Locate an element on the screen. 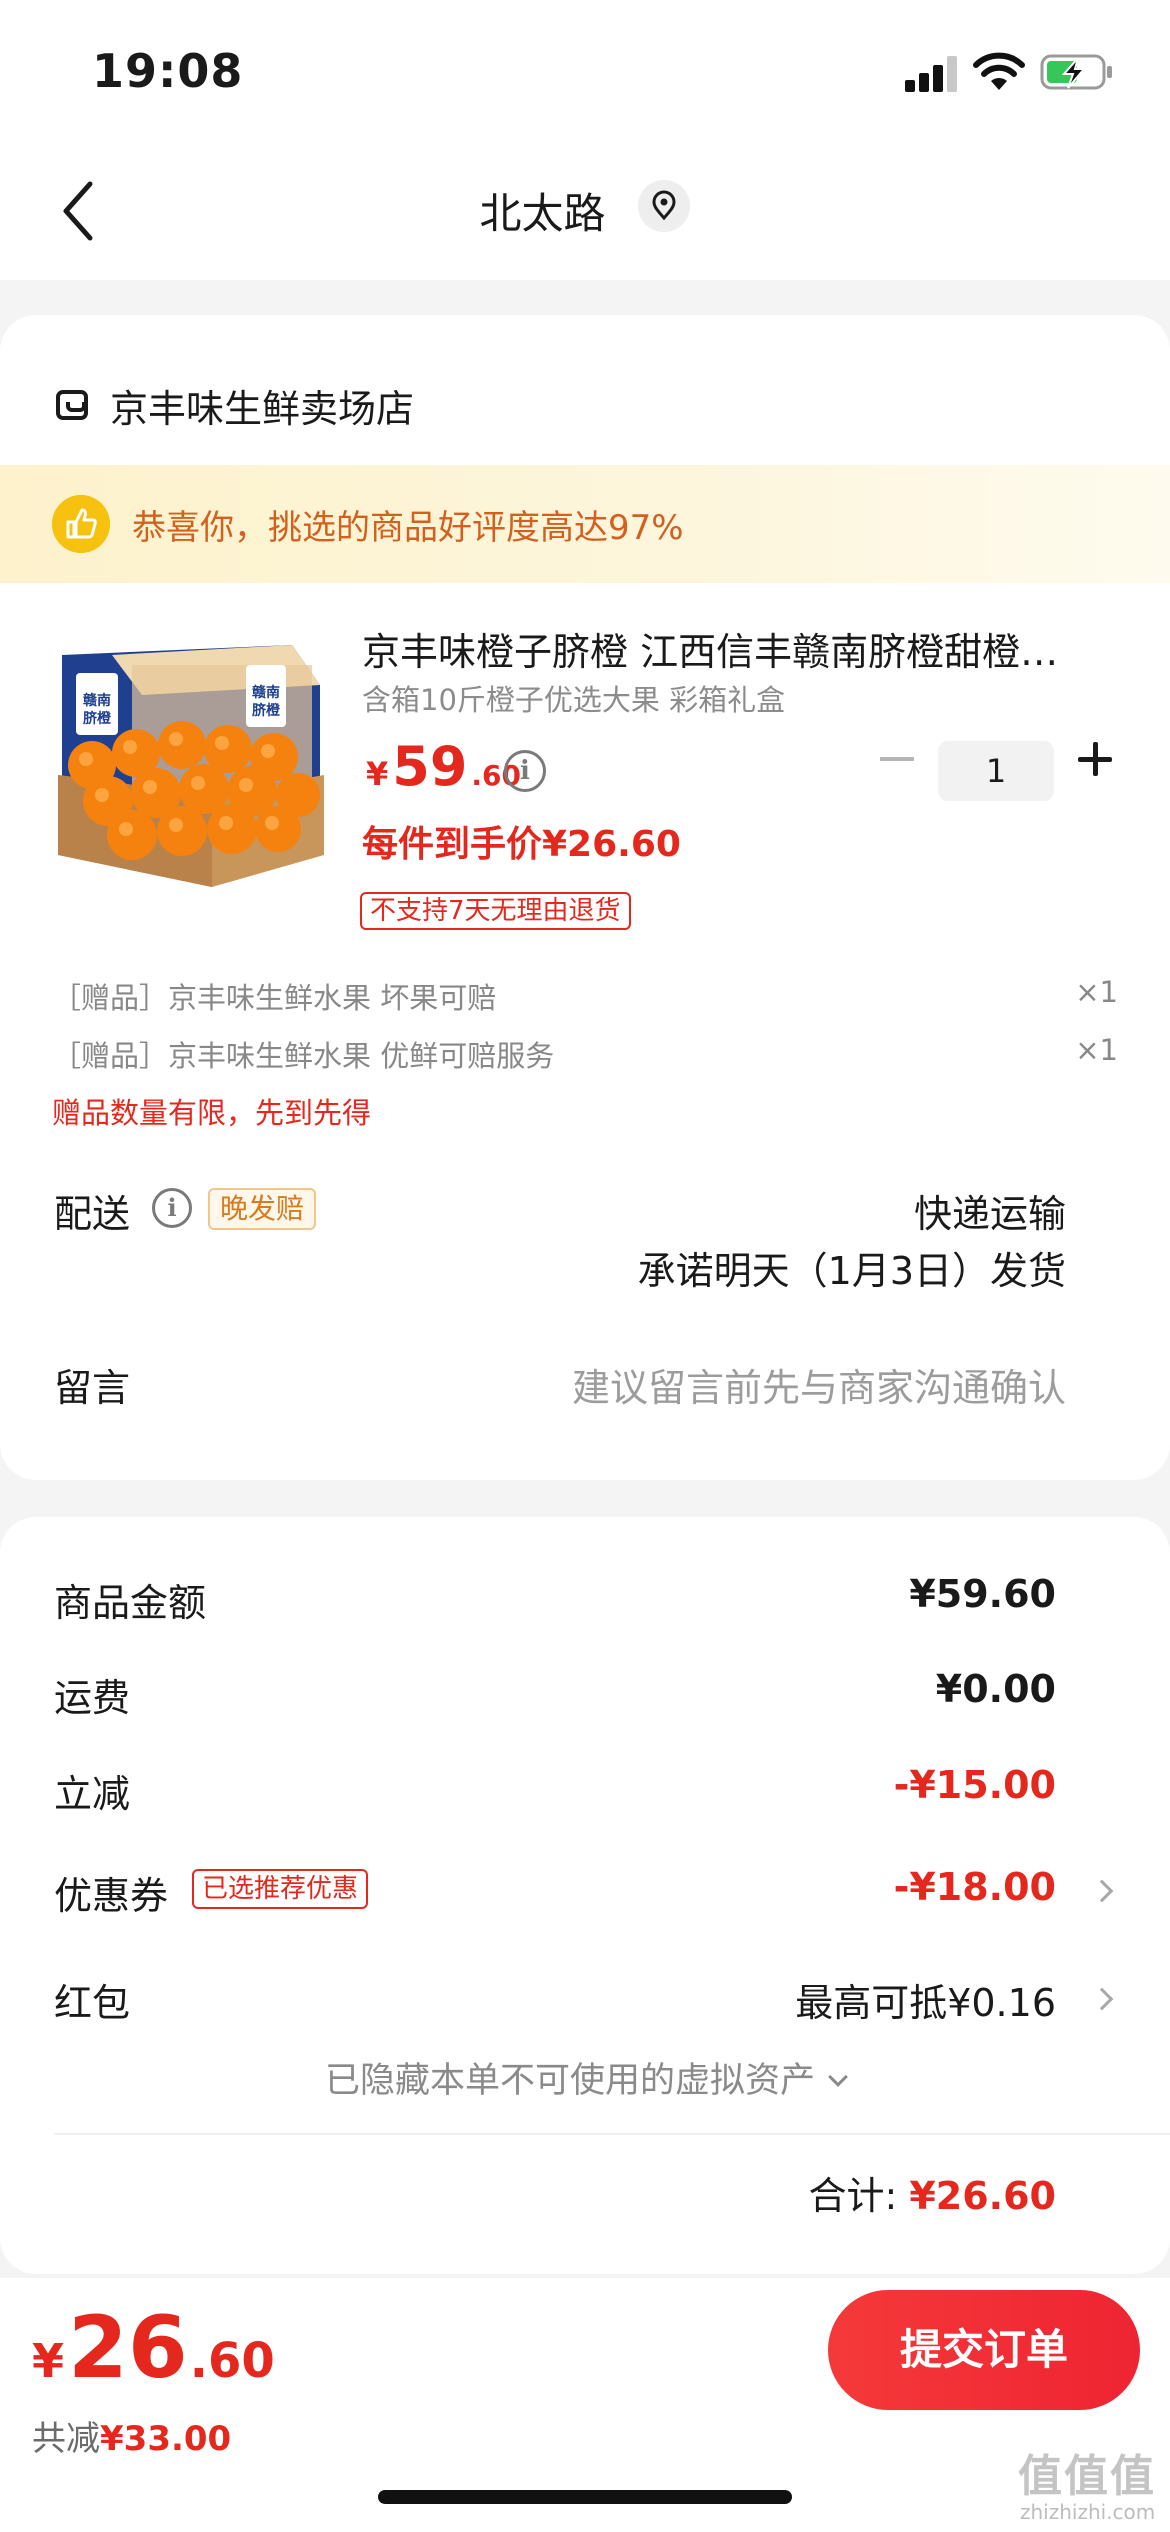  shipping-value: ¥0.00 is located at coordinates (995, 1689).